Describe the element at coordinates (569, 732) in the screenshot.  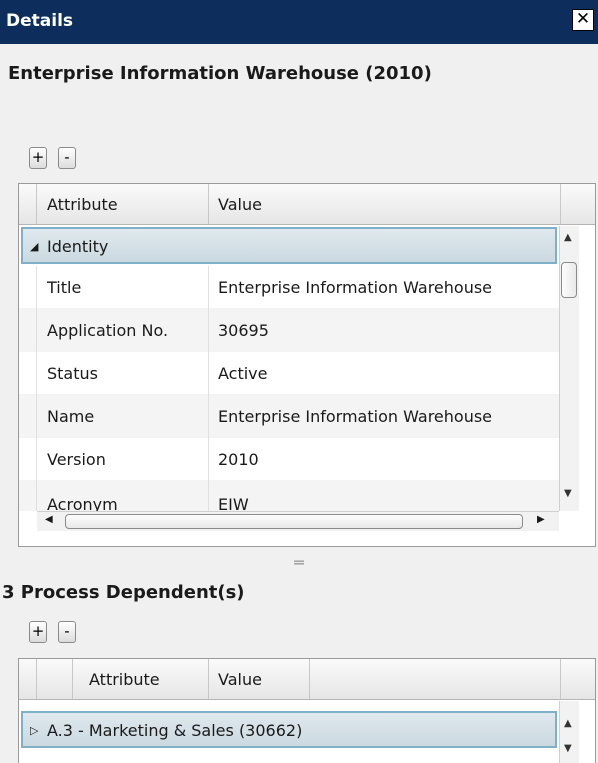
I see `dependents-vertical-scrollbar: ▲ ▼` at that location.